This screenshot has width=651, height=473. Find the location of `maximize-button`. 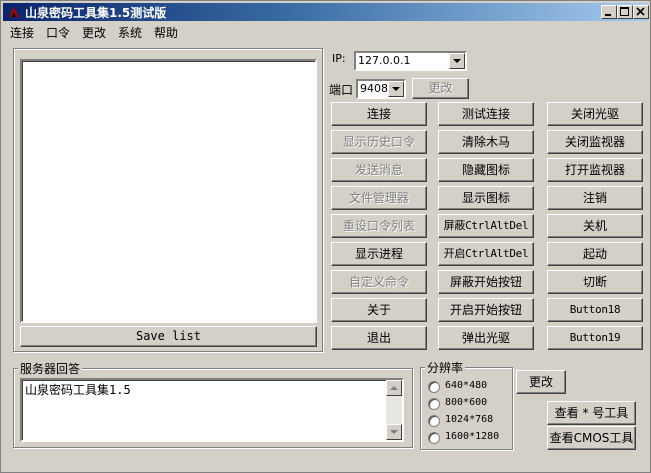

maximize-button is located at coordinates (625, 12).